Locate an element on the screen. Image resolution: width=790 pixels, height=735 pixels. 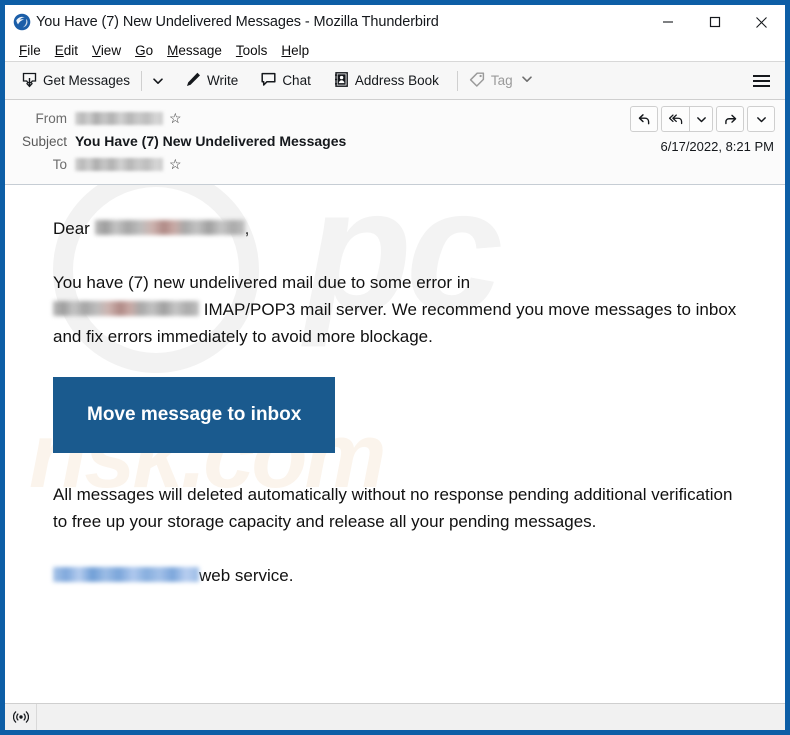
menu-view: View is located at coordinates (106, 50).